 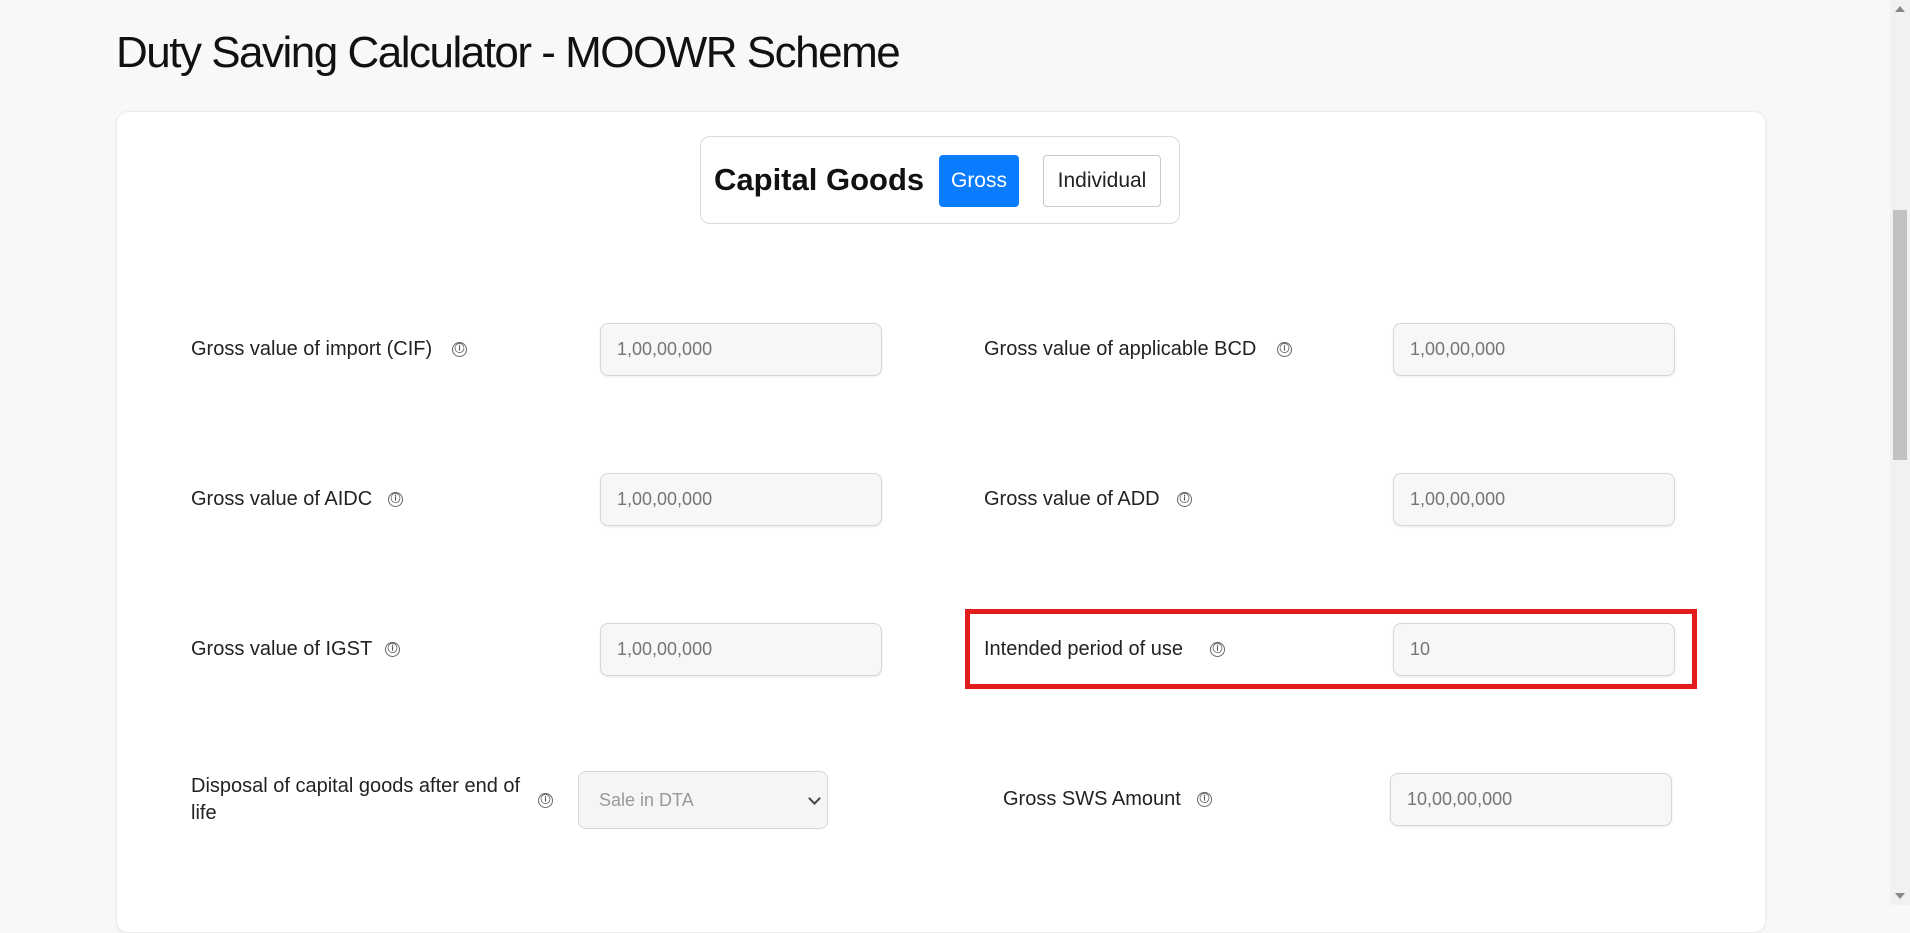 I want to click on page-title: Duty Saving Calculator - MOOWR Scheme, so click(x=508, y=52).